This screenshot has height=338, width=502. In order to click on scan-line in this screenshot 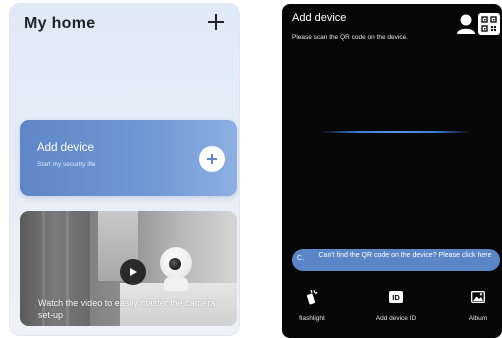, I will do `click(396, 132)`.